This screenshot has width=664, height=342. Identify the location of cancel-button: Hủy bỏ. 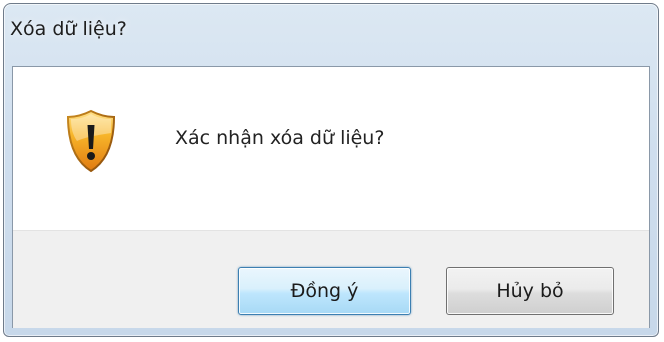
(530, 291).